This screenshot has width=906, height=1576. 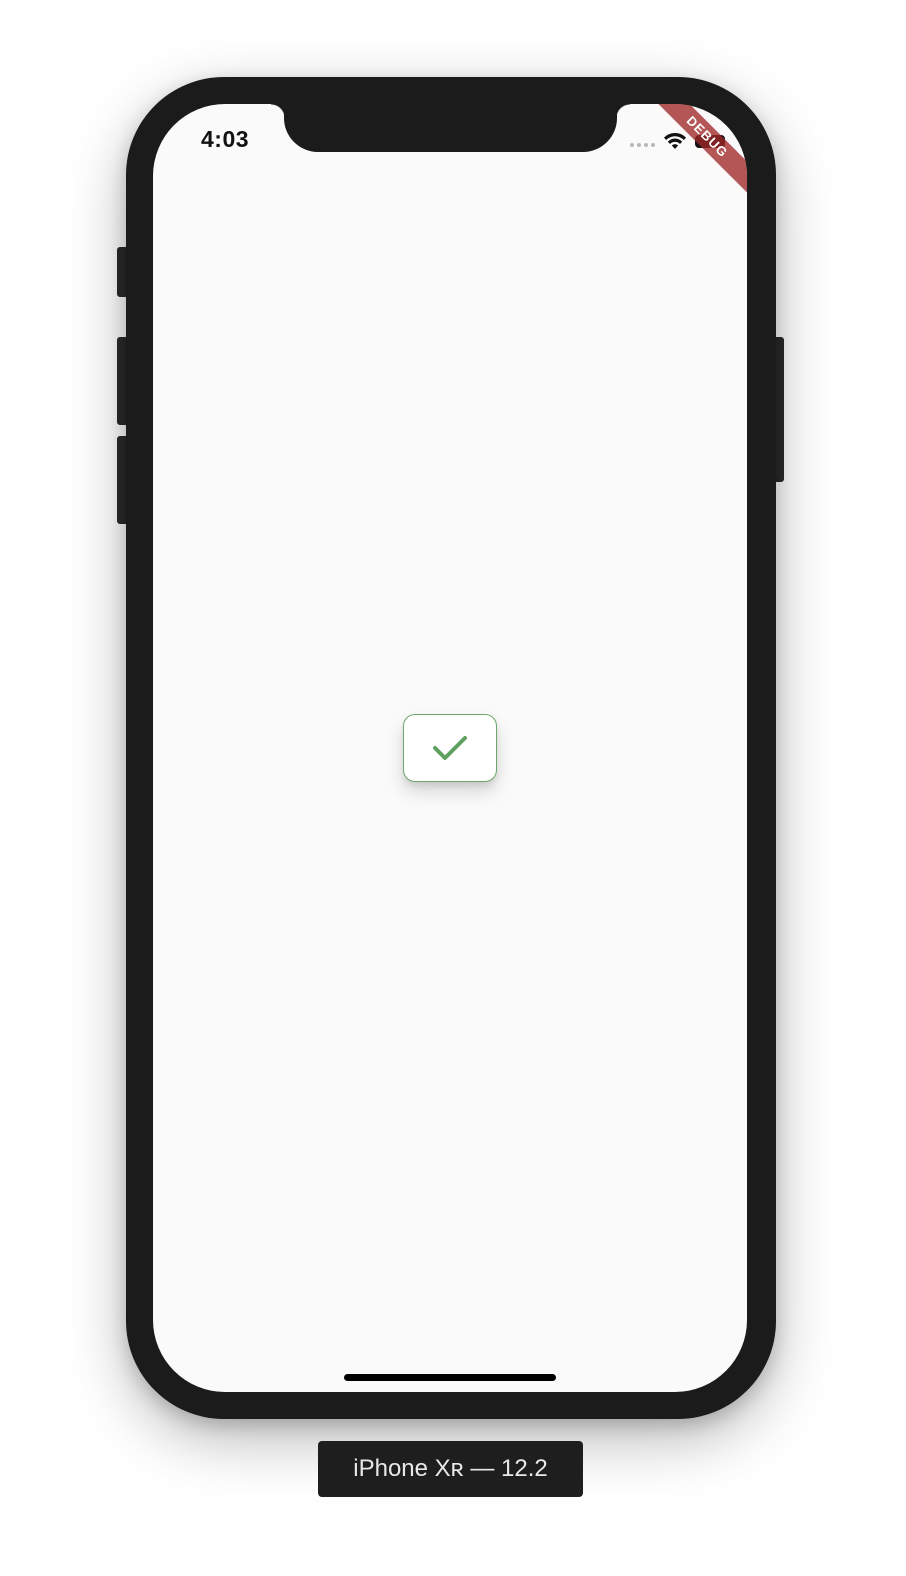 I want to click on check-icon, so click(x=450, y=748).